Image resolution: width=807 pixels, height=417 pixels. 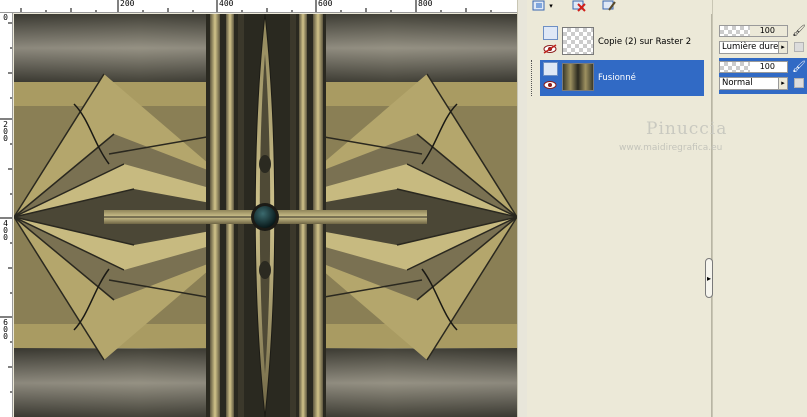 What do you see at coordinates (325, 4) in the screenshot?
I see `ruler-top-label: 600` at bounding box center [325, 4].